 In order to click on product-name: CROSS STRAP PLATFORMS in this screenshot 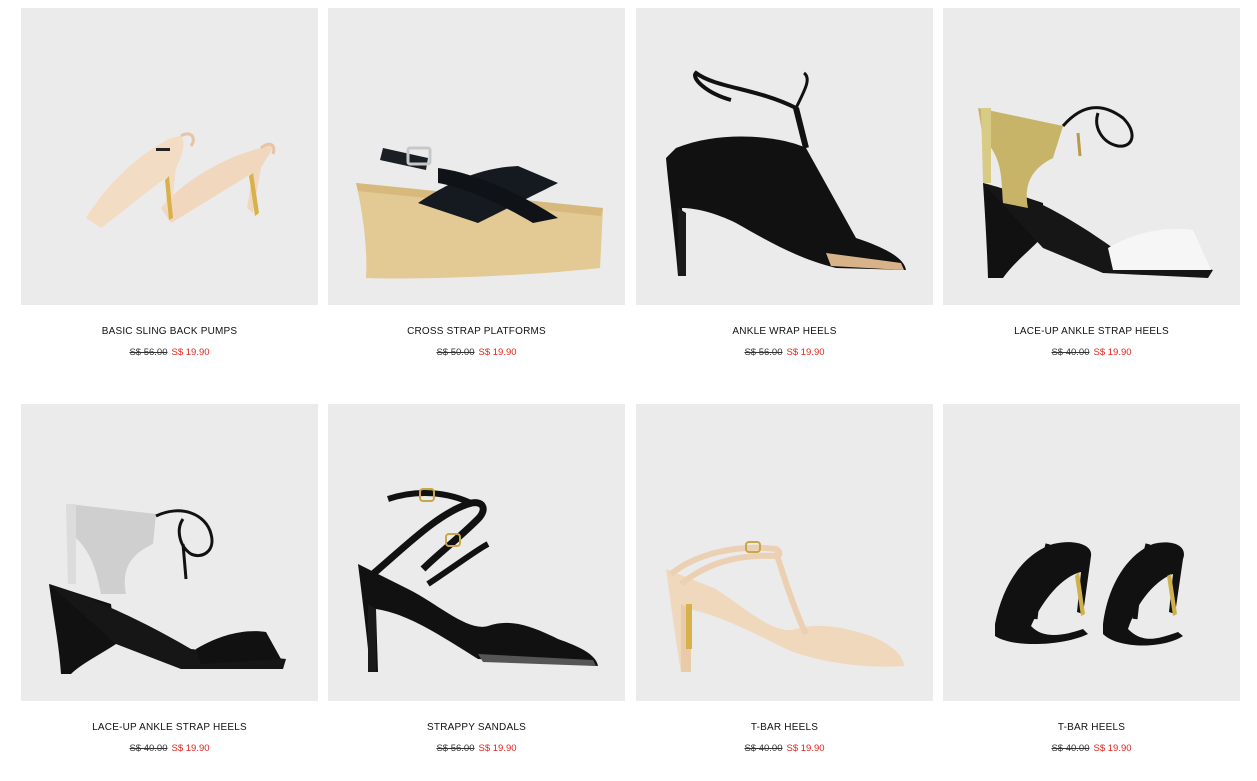, I will do `click(476, 331)`.